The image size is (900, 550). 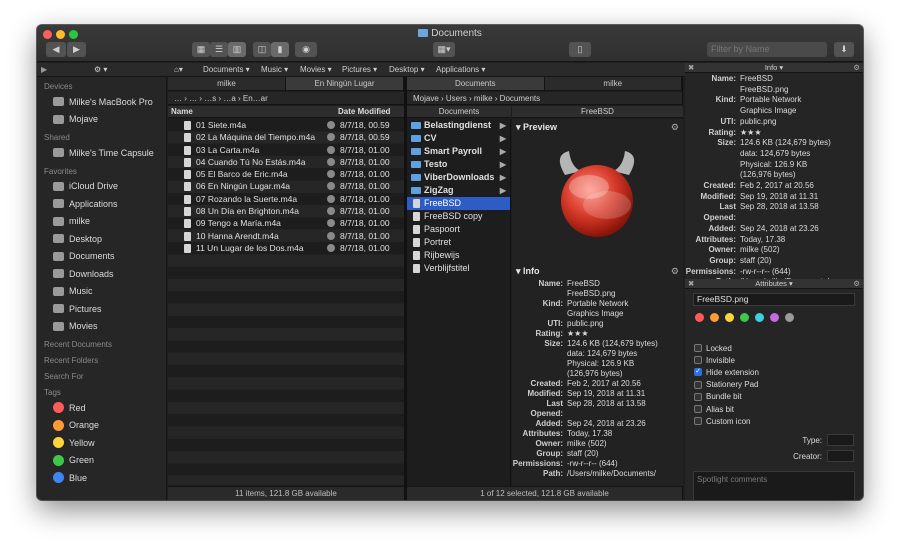 What do you see at coordinates (844, 49) in the screenshot?
I see `download-icon: ⬇` at bounding box center [844, 49].